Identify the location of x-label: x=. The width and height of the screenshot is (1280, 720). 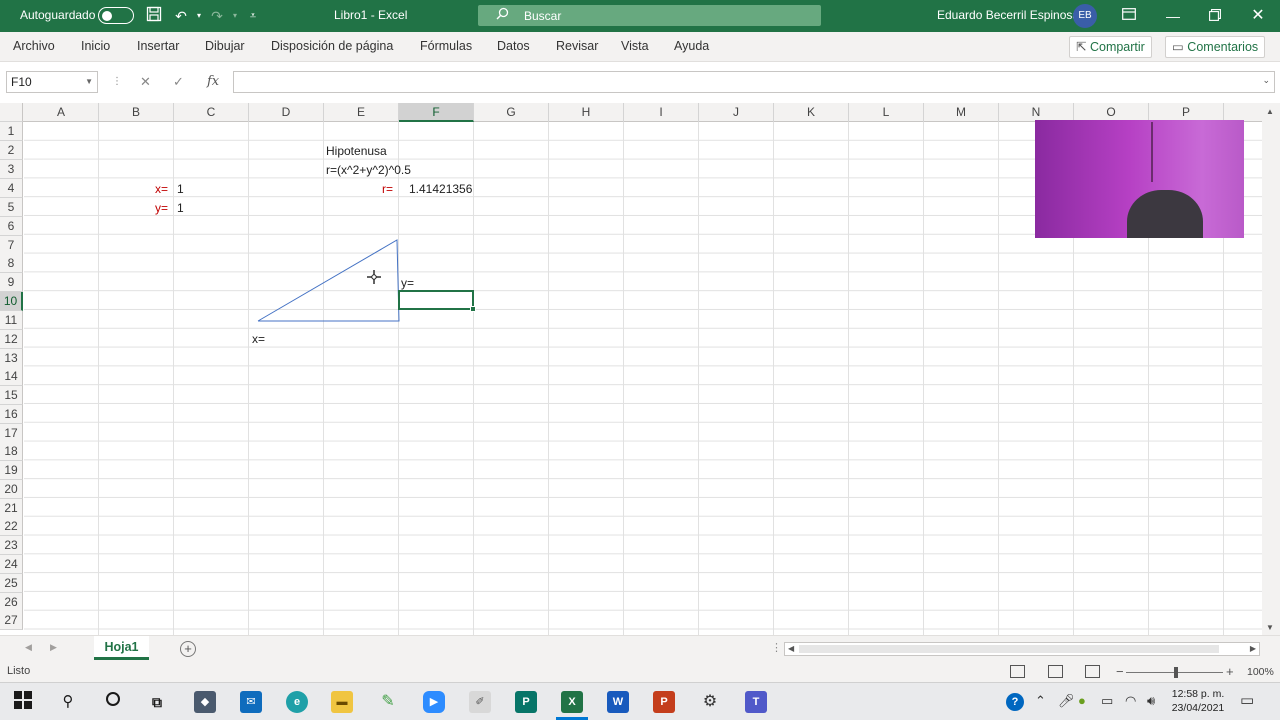
(258, 339).